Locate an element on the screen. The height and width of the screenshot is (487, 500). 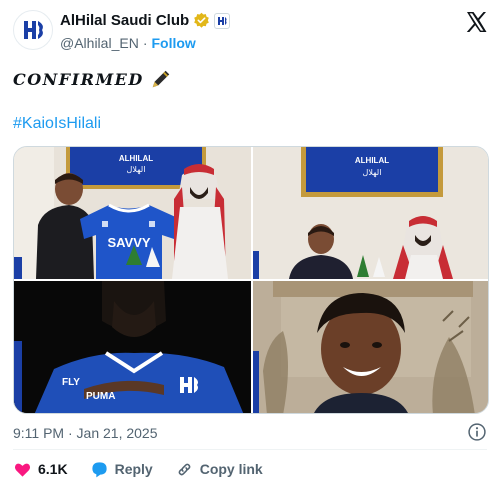
affiliate-badge-icon is located at coordinates (222, 20).